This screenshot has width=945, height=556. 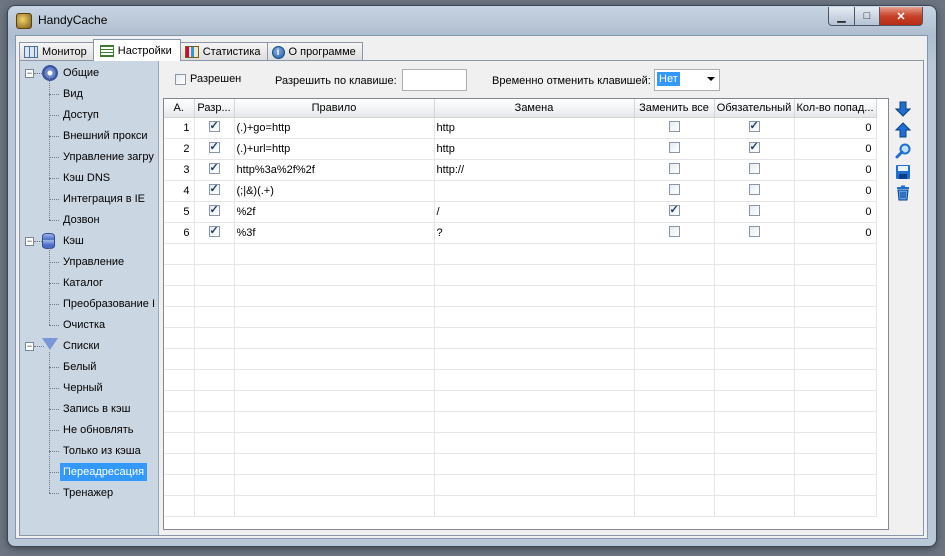 What do you see at coordinates (79, 367) in the screenshot?
I see `tree-item: Белый` at bounding box center [79, 367].